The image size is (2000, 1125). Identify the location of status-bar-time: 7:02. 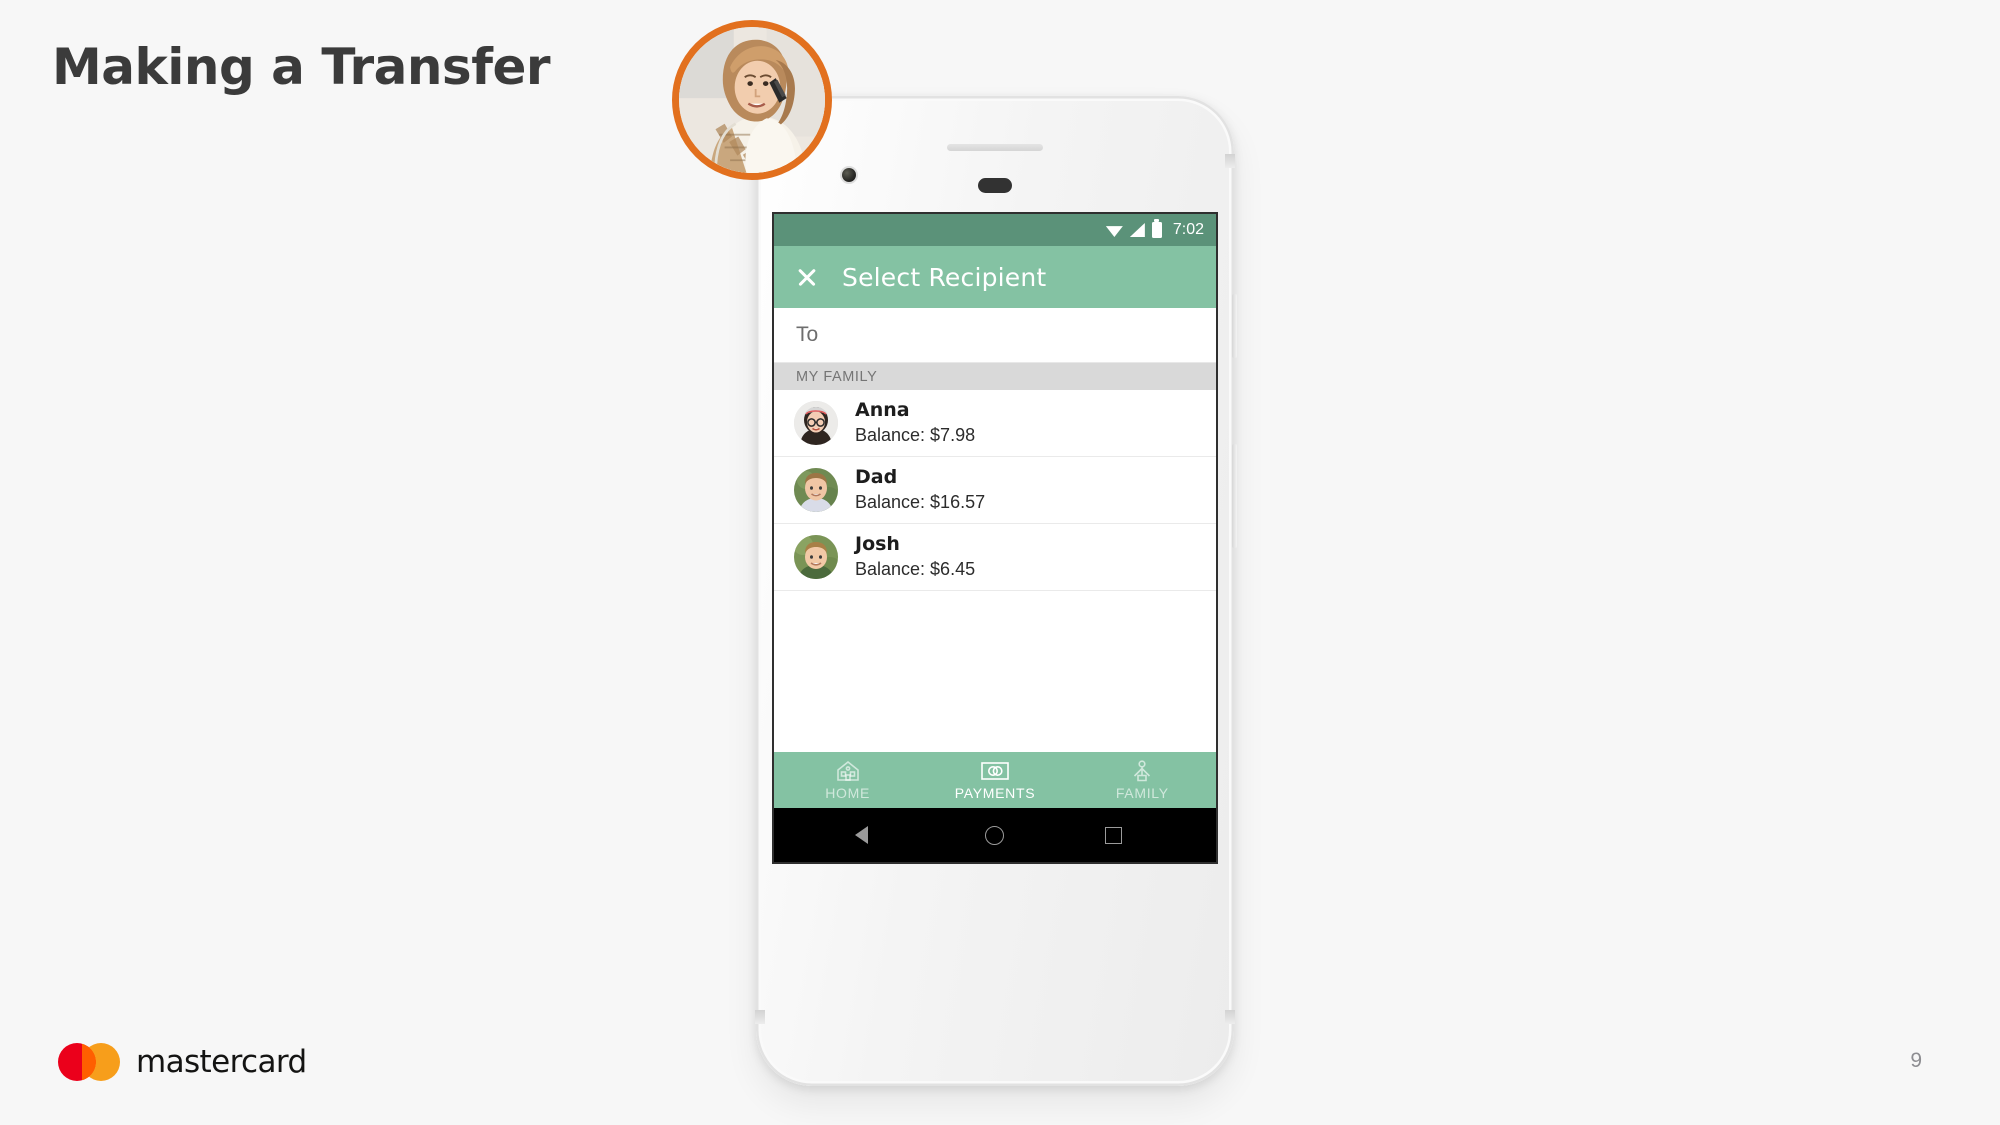
(1188, 229).